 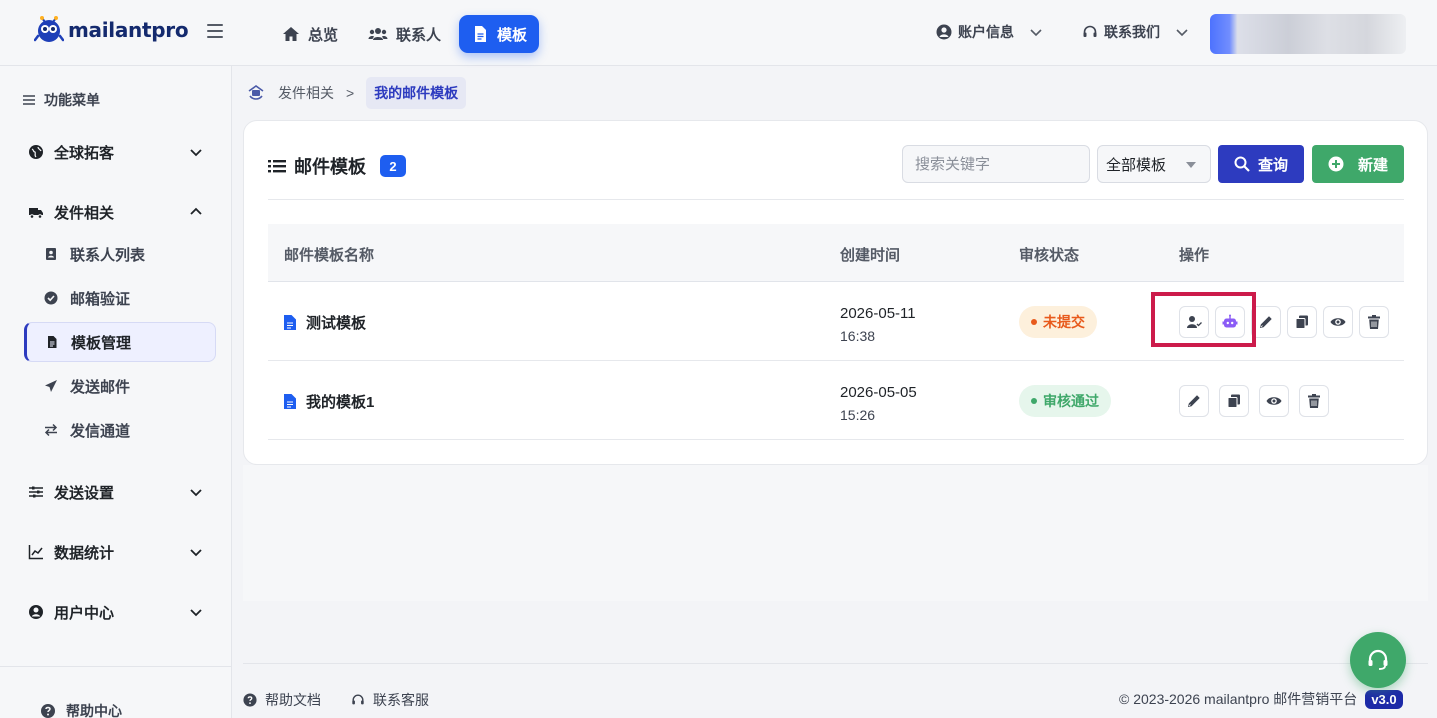 I want to click on sidebar-item-template-management: 模板管理, so click(x=120, y=342).